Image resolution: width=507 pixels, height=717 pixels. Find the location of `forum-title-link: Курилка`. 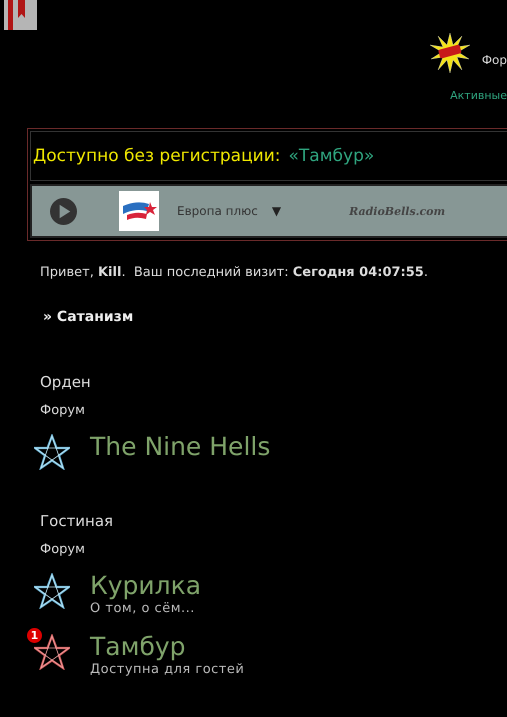

forum-title-link: Курилка is located at coordinates (146, 586).